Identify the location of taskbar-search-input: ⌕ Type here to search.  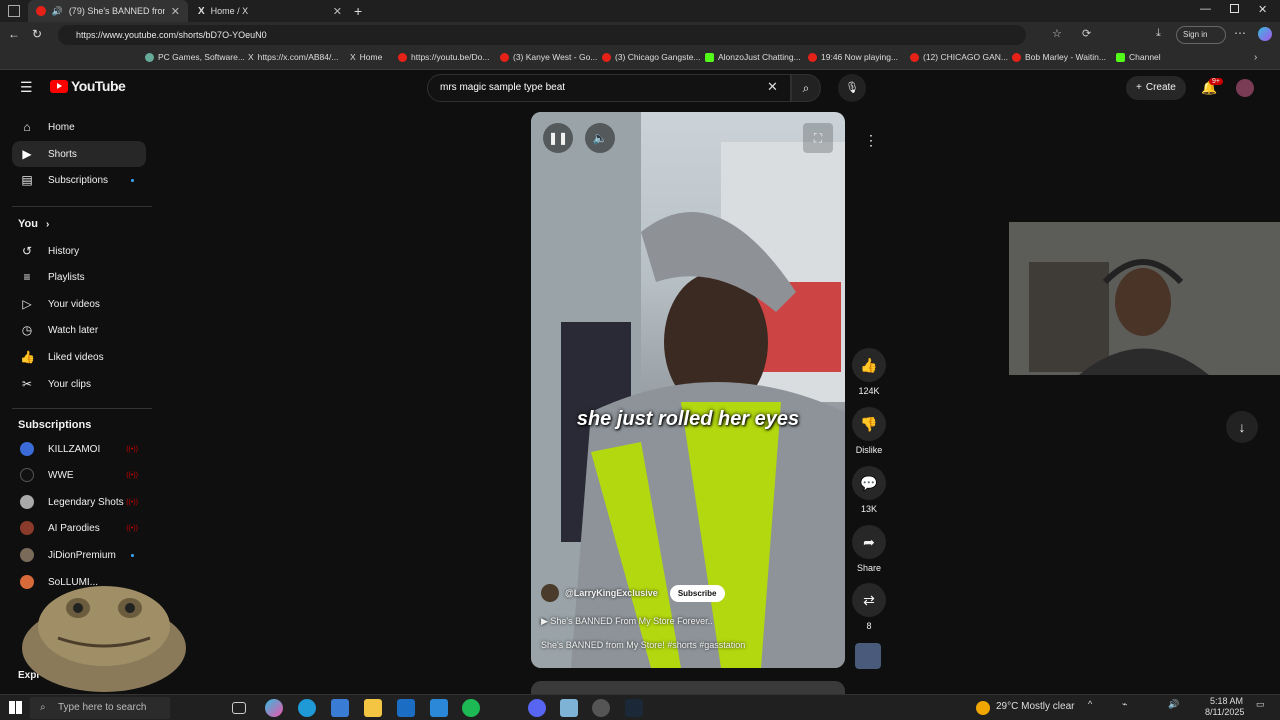
(100, 708).